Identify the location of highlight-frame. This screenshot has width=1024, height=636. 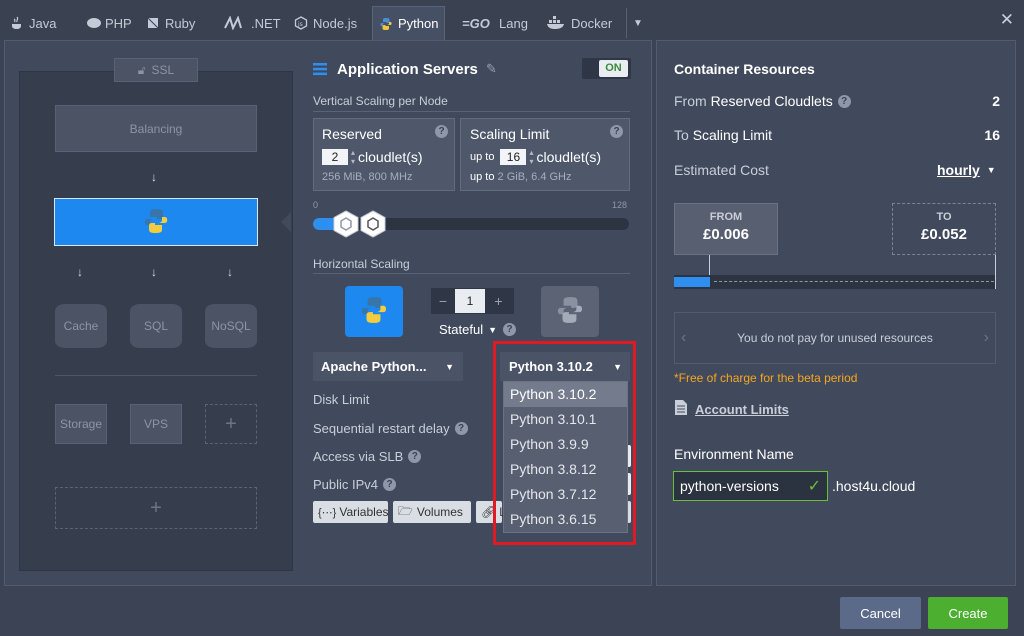
(564, 443).